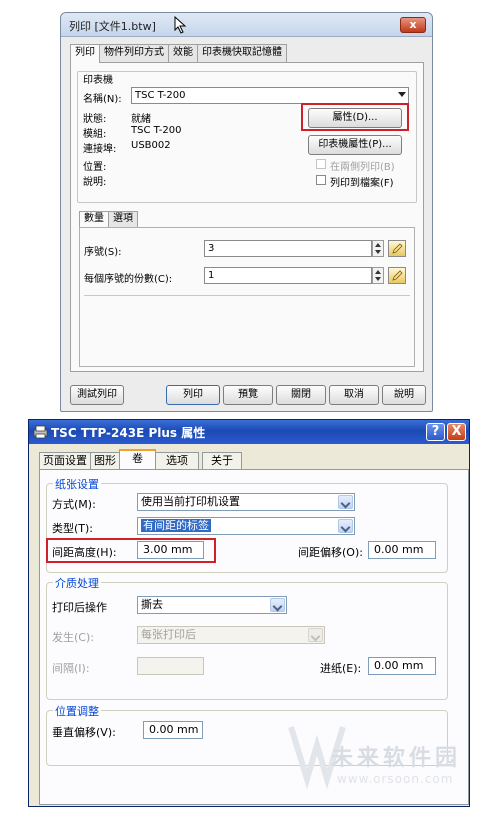  I want to click on post-print-select: 撕去, so click(212, 605).